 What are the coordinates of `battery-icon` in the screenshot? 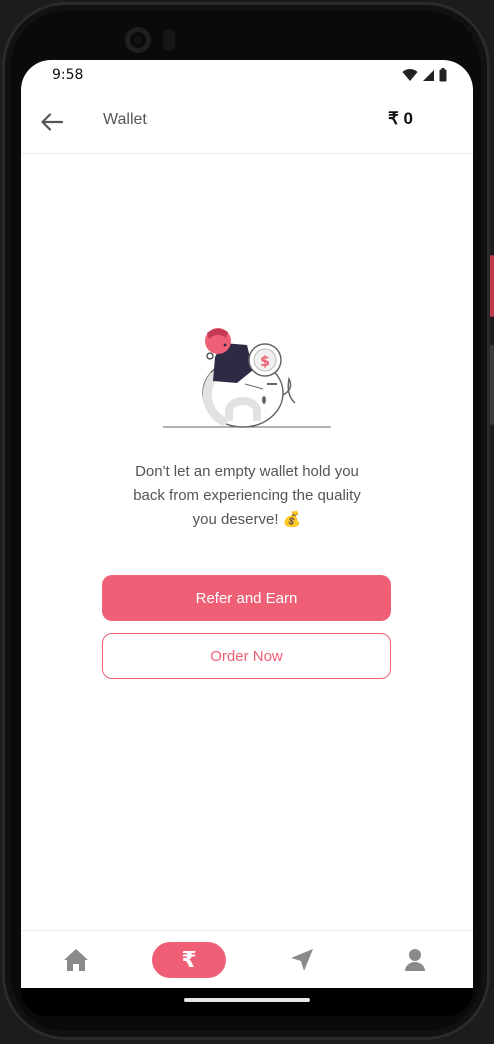 It's located at (443, 75).